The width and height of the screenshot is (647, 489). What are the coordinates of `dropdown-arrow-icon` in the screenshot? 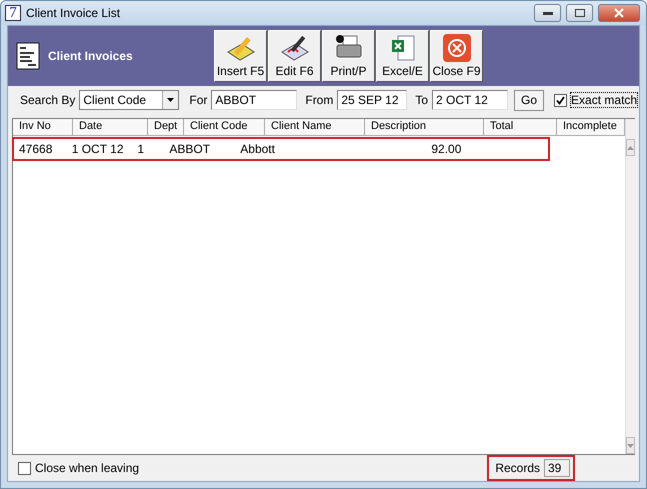 It's located at (170, 100).